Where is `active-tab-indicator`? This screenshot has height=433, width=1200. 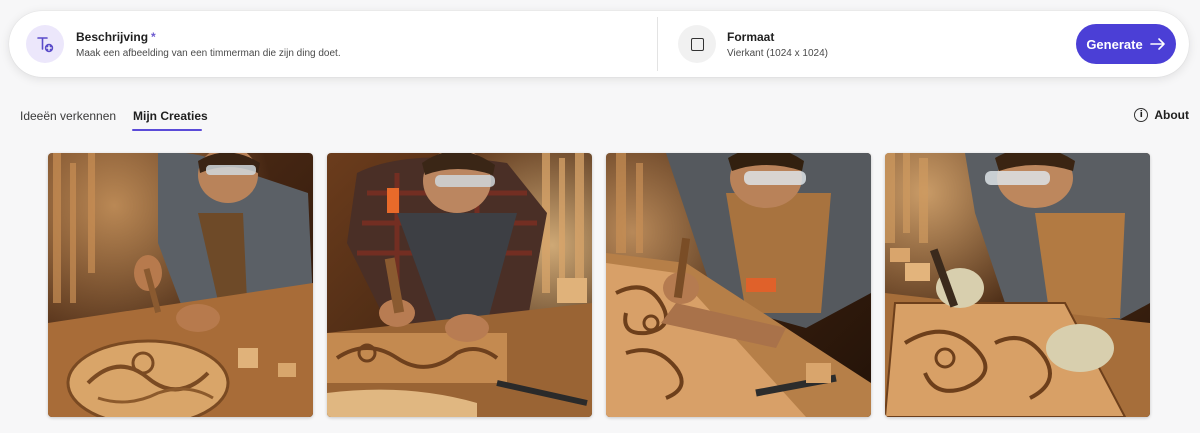 active-tab-indicator is located at coordinates (167, 130).